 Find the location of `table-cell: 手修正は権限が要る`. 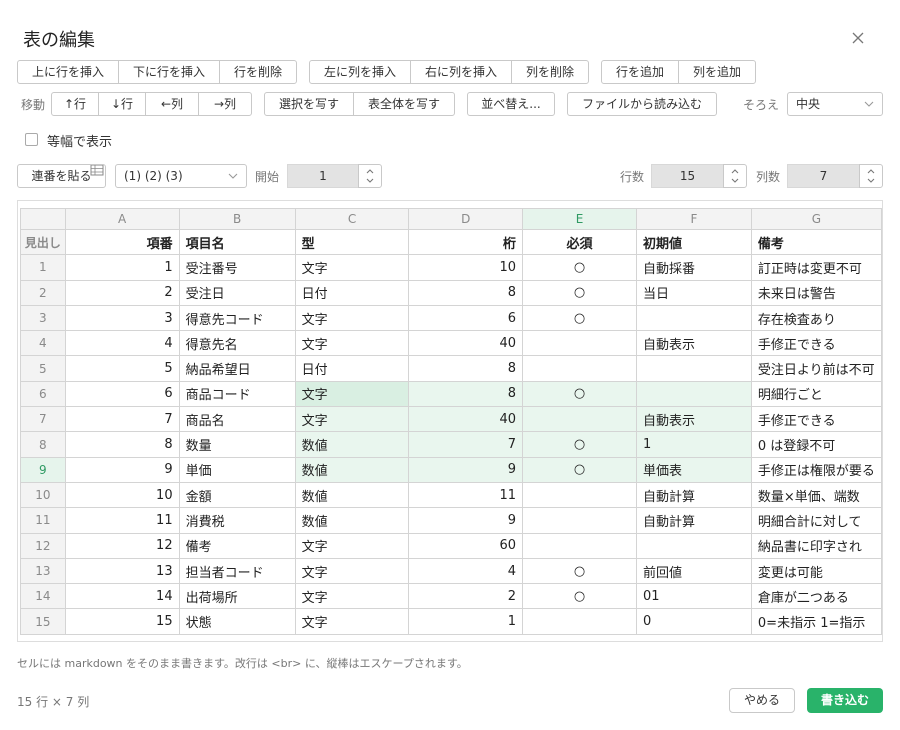

table-cell: 手修正は権限が要る is located at coordinates (816, 469).